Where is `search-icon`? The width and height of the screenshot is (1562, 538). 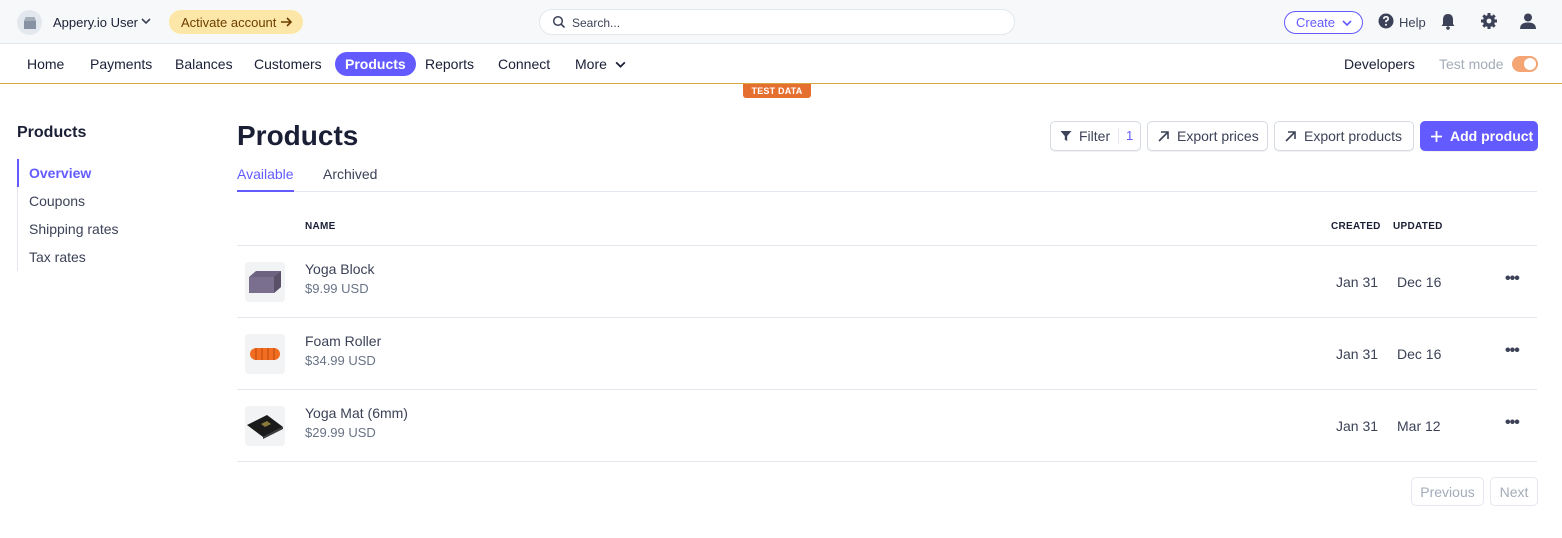
search-icon is located at coordinates (559, 24).